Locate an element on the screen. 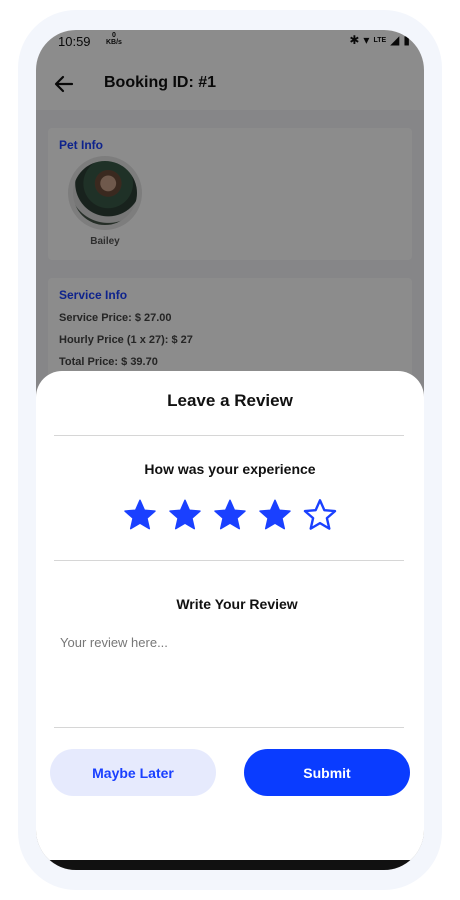 The height and width of the screenshot is (900, 460). star-outline-icon is located at coordinates (320, 515).